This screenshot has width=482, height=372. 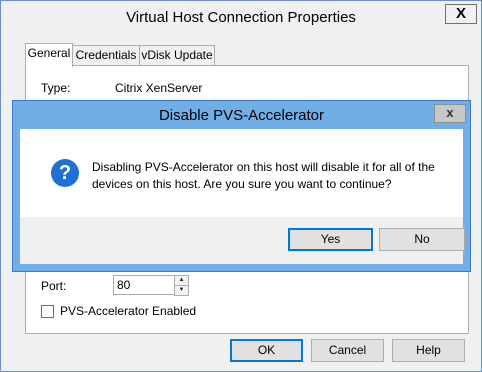 What do you see at coordinates (128, 311) in the screenshot?
I see `pvs-accelerator-checkbox-label: PVS-Accelerator Enabled` at bounding box center [128, 311].